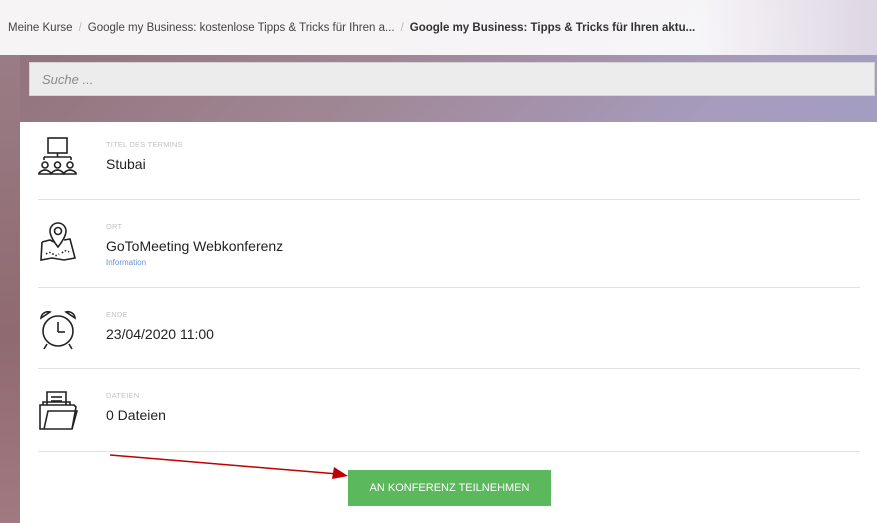 The width and height of the screenshot is (877, 523). I want to click on event-location-label: ORT, so click(114, 226).